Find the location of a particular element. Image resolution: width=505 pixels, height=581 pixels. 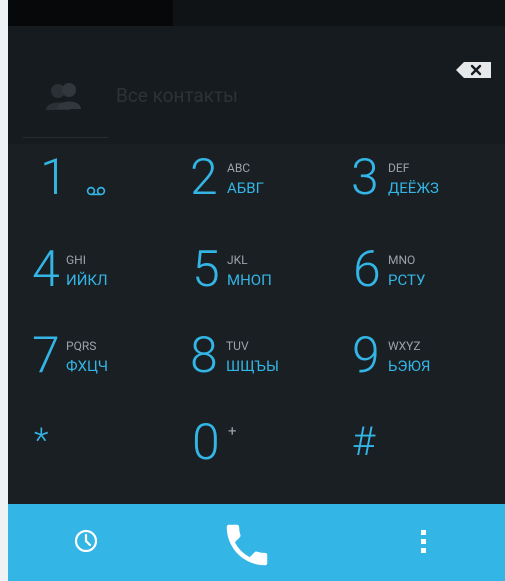

key-cyrillic-letters: ШЩЪЫ is located at coordinates (252, 366).